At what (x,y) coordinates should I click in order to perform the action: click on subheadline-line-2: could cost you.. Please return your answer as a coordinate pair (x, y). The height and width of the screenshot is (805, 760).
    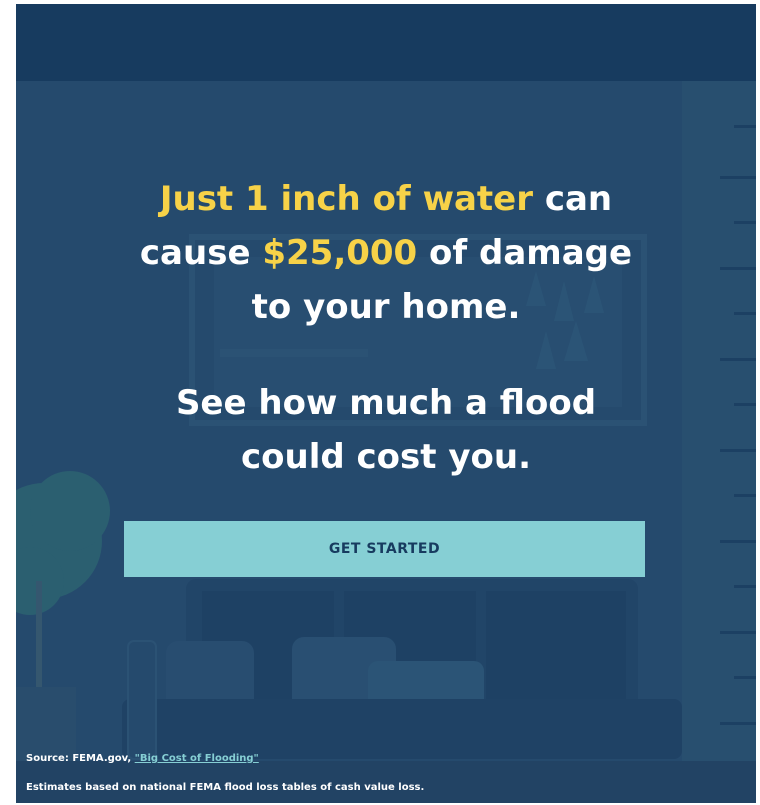
    Looking at the image, I should click on (386, 457).